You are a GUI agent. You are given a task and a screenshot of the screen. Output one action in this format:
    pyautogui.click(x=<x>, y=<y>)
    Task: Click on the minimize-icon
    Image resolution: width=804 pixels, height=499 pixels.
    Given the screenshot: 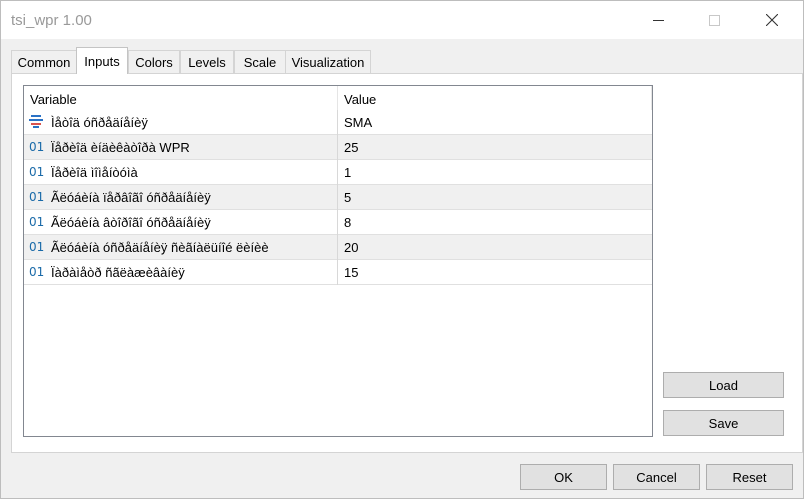 What is the action you would take?
    pyautogui.click(x=658, y=20)
    